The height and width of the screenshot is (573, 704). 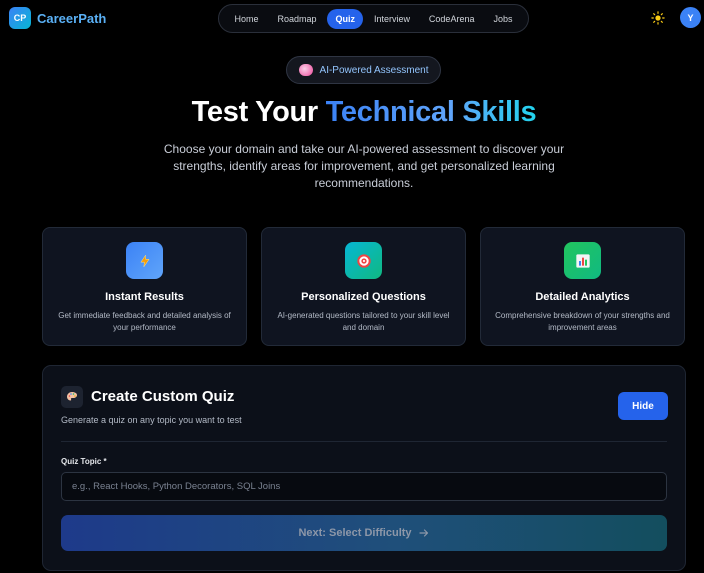 I want to click on badge-text: AI-Powered Assessment, so click(x=374, y=70).